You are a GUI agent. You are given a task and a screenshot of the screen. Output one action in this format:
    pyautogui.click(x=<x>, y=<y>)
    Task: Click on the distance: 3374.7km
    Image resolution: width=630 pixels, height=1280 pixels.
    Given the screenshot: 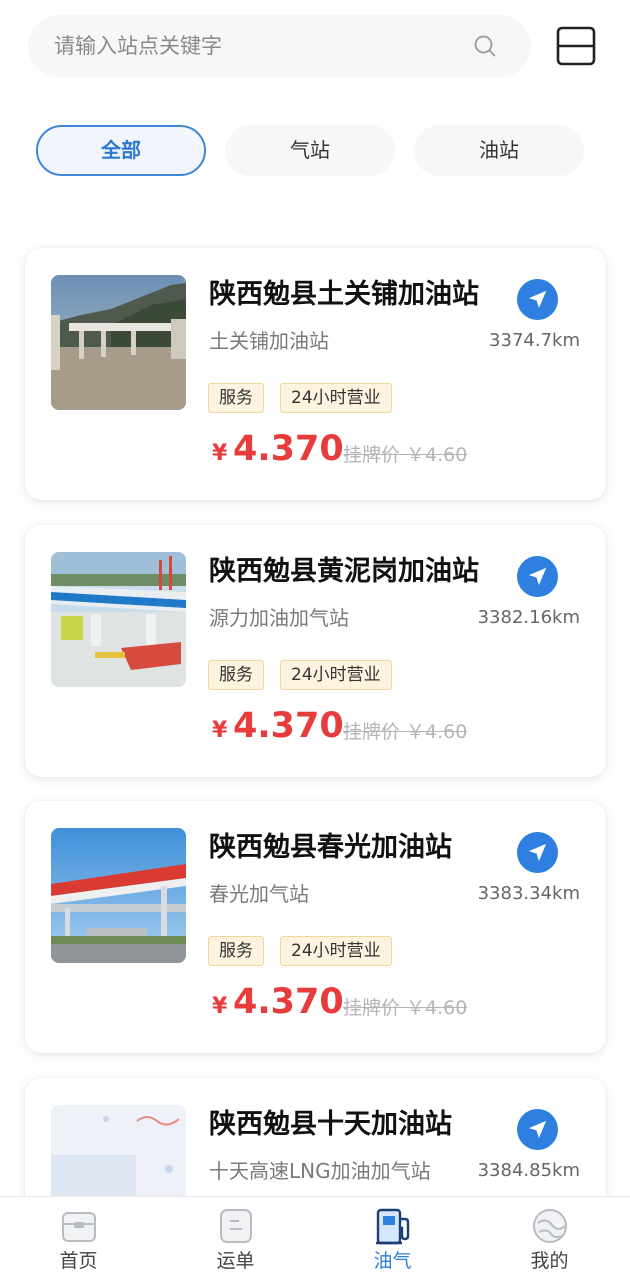 What is the action you would take?
    pyautogui.click(x=534, y=340)
    